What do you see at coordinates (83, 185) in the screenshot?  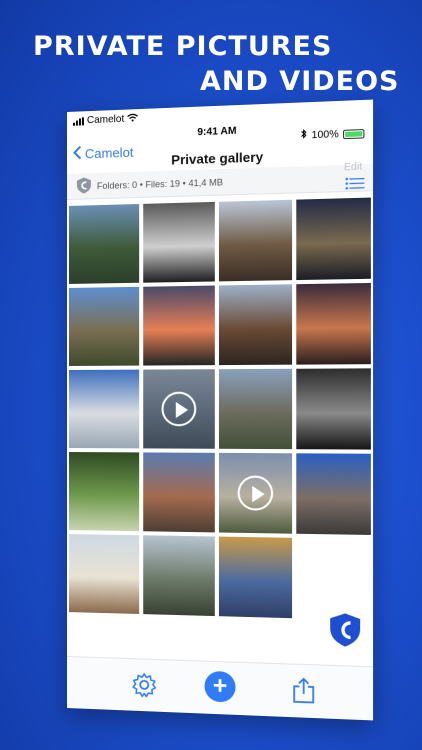 I see `camelot-shield-icon` at bounding box center [83, 185].